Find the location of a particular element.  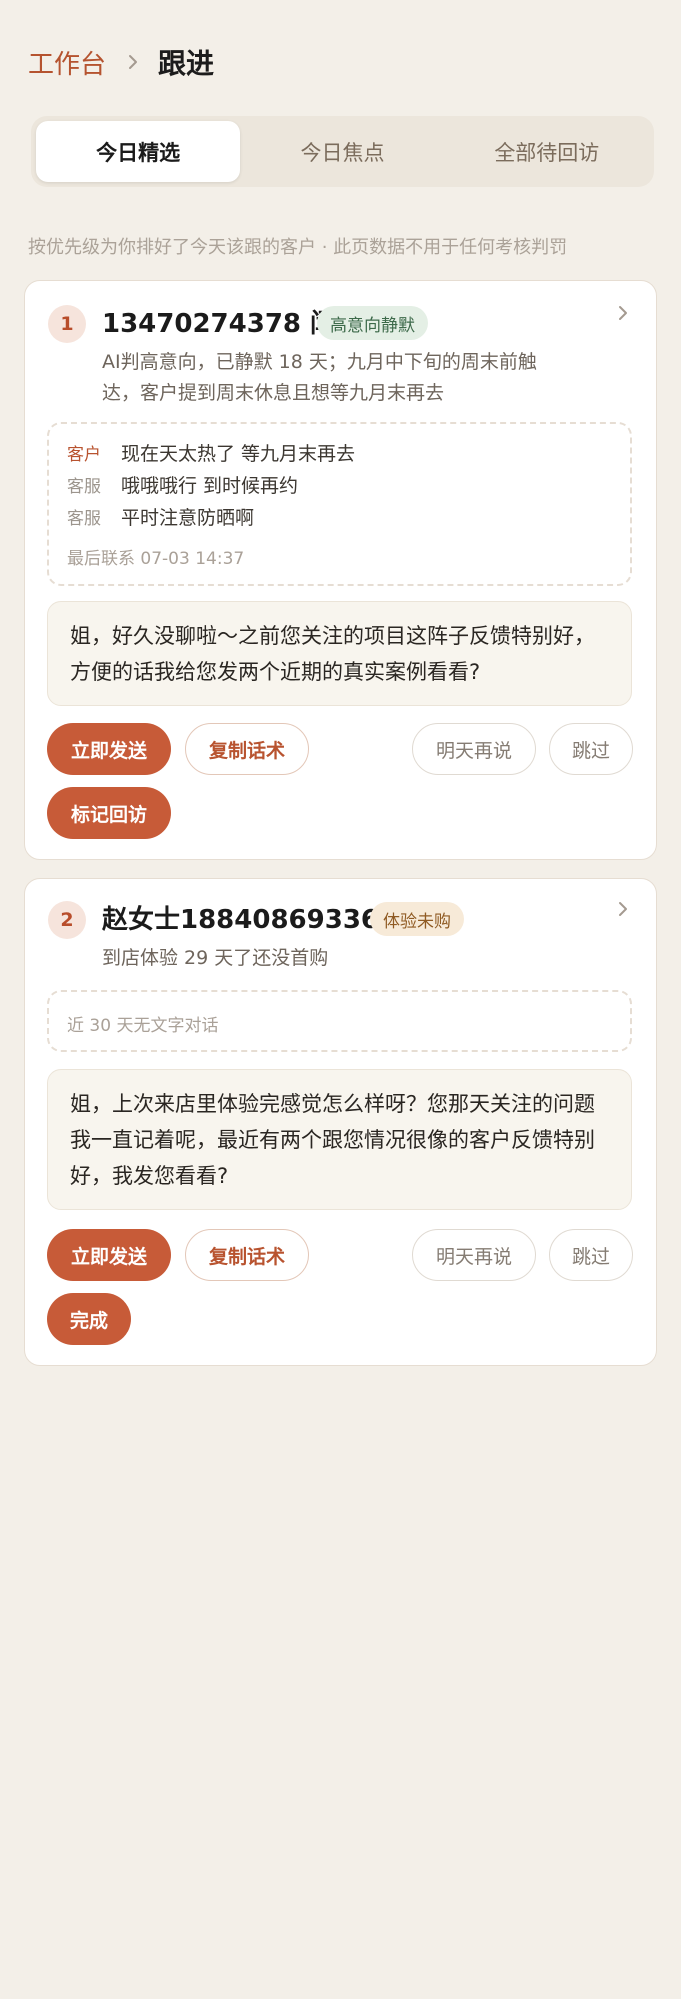

mark-revisit-button: 标记回访 is located at coordinates (109, 813).